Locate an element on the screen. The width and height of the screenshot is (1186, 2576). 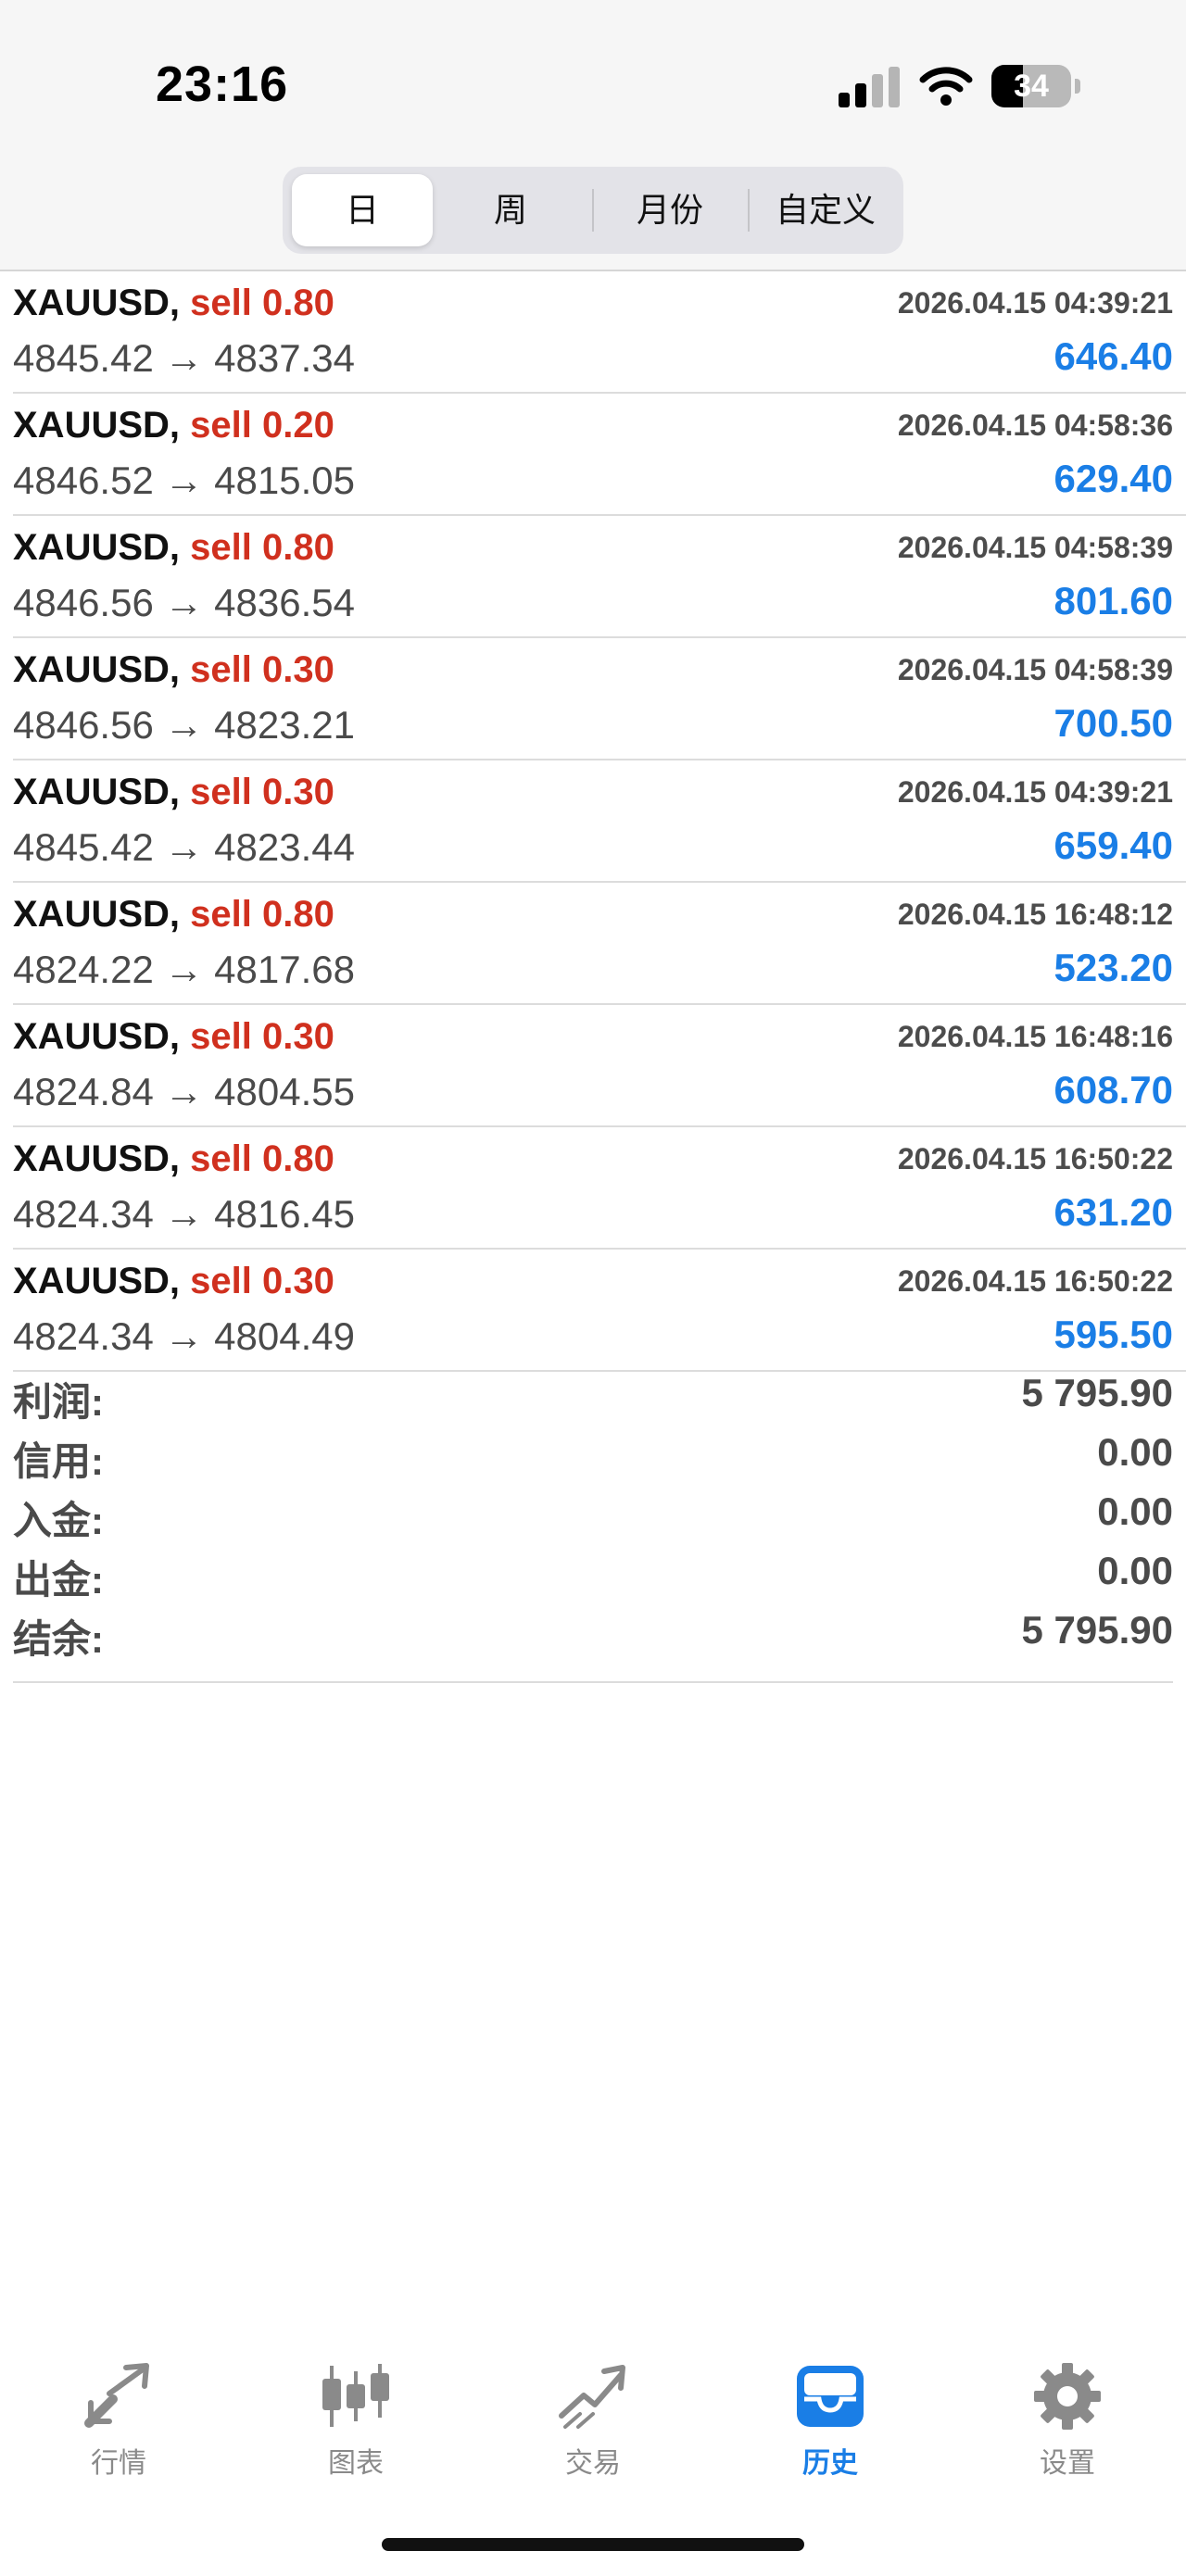
trade-icon is located at coordinates (592, 2397).